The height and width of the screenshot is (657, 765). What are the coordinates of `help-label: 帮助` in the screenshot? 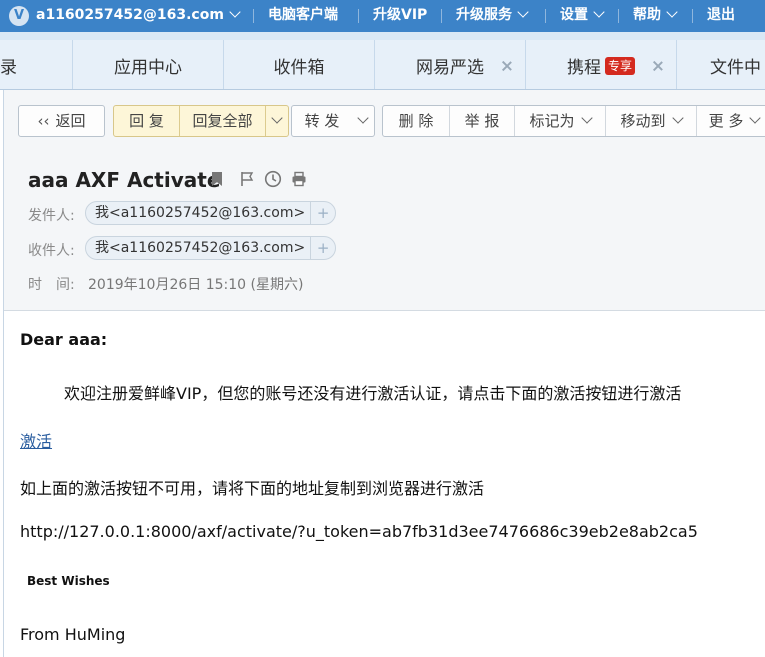 It's located at (647, 15).